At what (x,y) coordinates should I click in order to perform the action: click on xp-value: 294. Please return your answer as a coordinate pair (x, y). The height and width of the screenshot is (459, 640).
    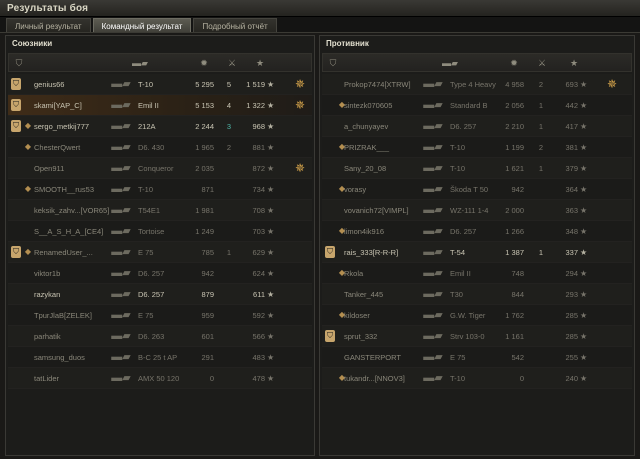
    Looking at the image, I should click on (571, 273).